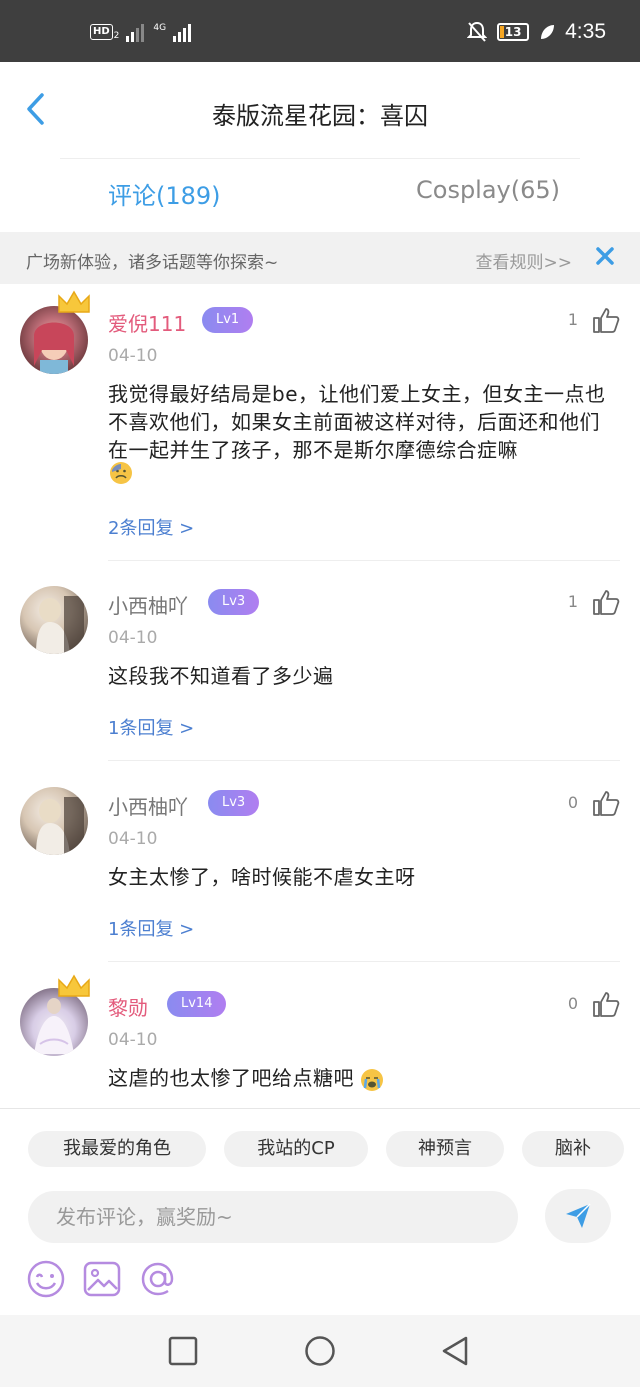  I want to click on comment-text: 女主太惨了，啥时候能不虐女主呀, so click(262, 877).